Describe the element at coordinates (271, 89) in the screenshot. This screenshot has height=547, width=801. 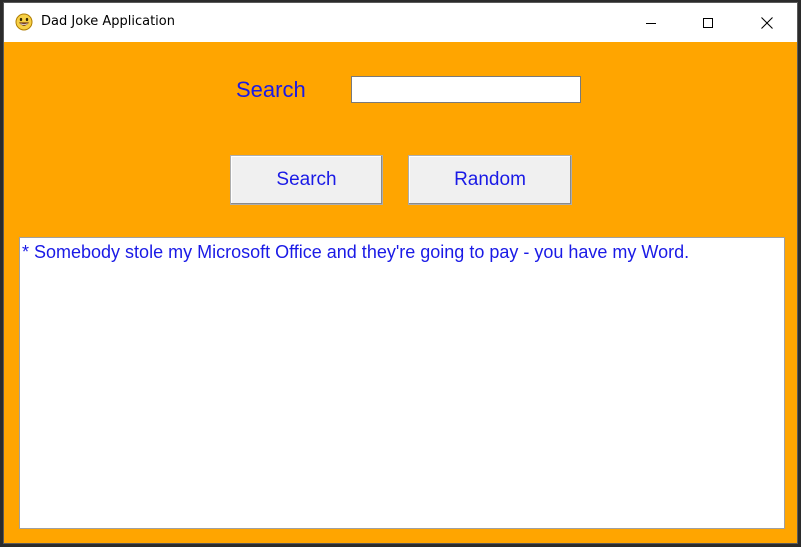
I see `search-label: Search` at that location.